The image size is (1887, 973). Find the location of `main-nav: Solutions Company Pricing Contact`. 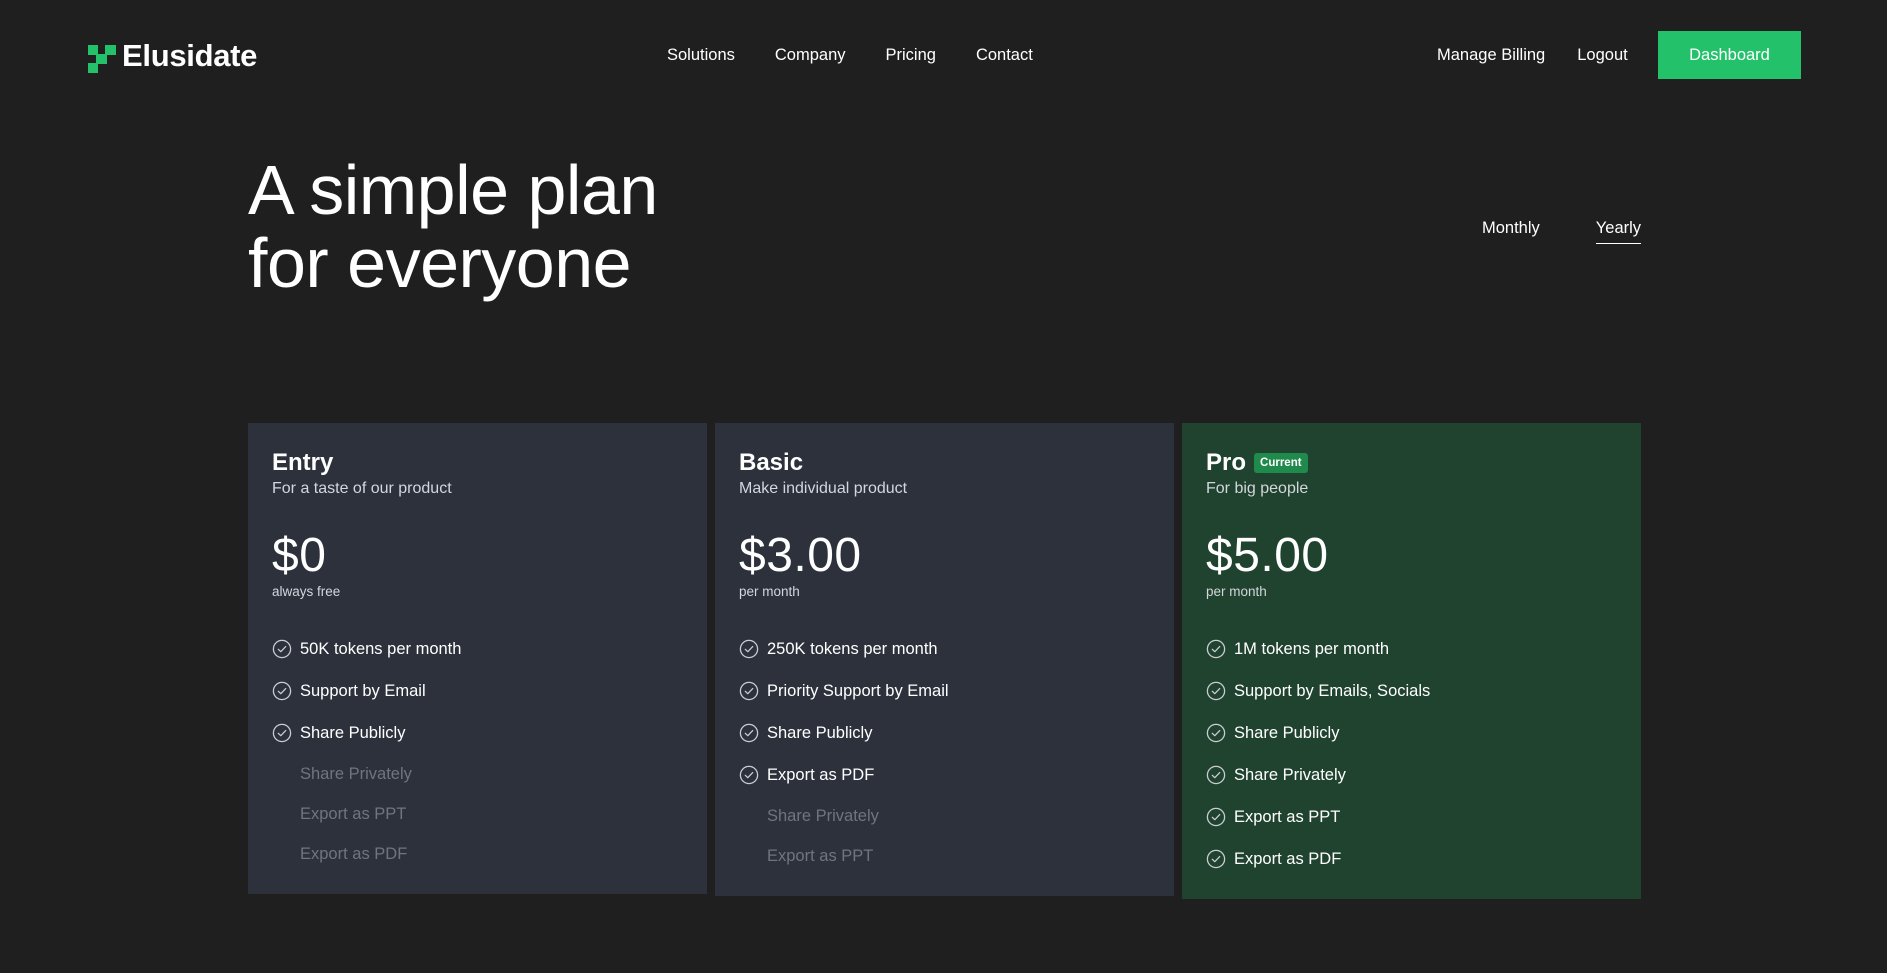

main-nav: Solutions Company Pricing Contact is located at coordinates (850, 55).